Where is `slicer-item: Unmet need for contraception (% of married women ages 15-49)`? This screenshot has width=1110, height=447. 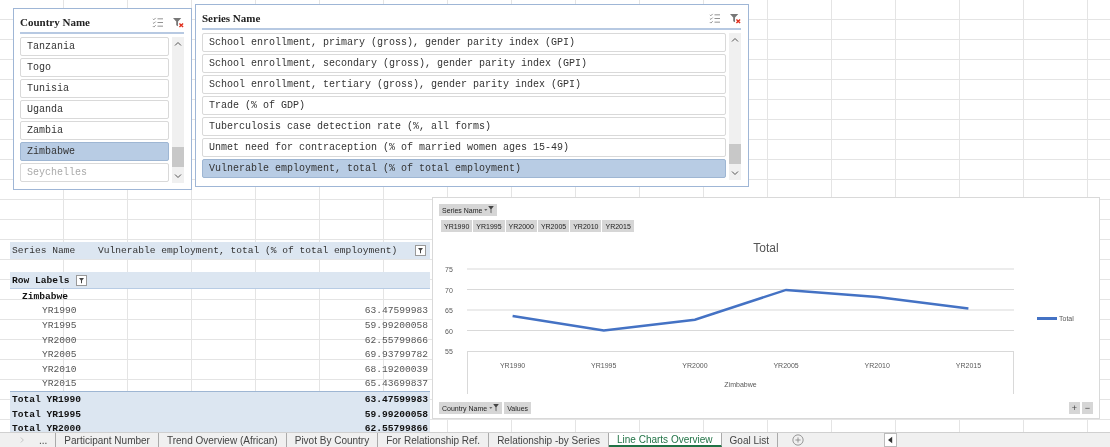
slicer-item: Unmet need for contraception (% of married women ages 15-49) is located at coordinates (464, 147).